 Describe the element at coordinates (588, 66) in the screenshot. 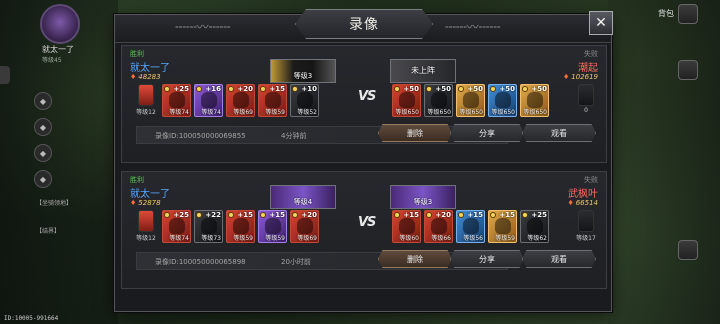

I see `defender-name: 潮起` at that location.